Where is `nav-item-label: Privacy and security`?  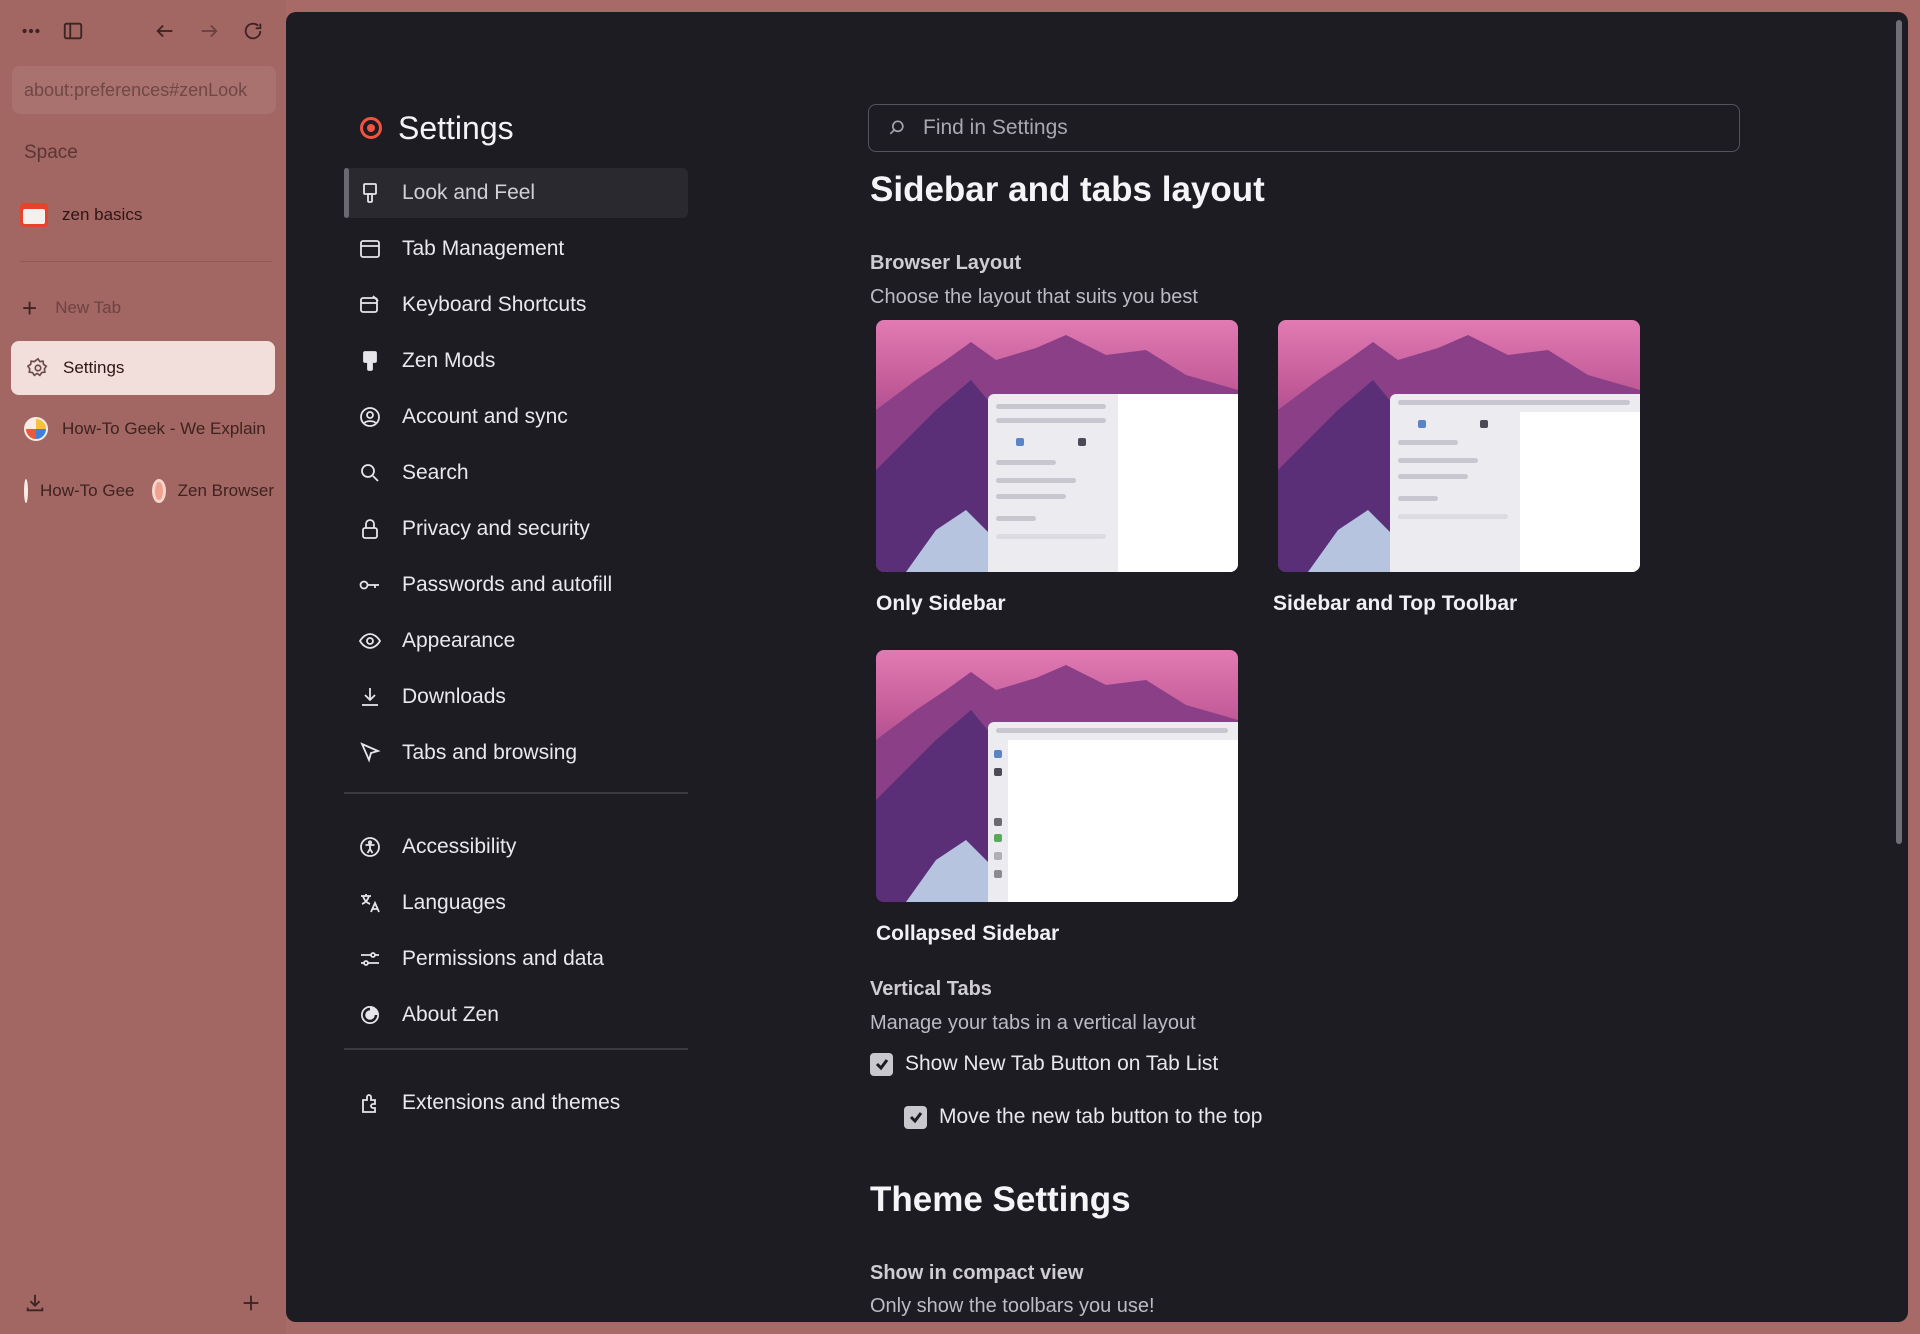 nav-item-label: Privacy and security is located at coordinates (496, 528).